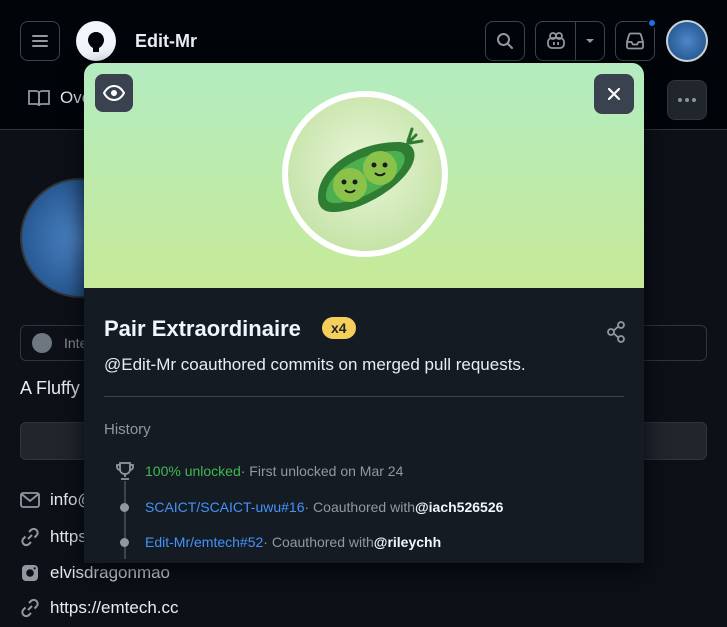  I want to click on history-user-link: @iach526526, so click(459, 507).